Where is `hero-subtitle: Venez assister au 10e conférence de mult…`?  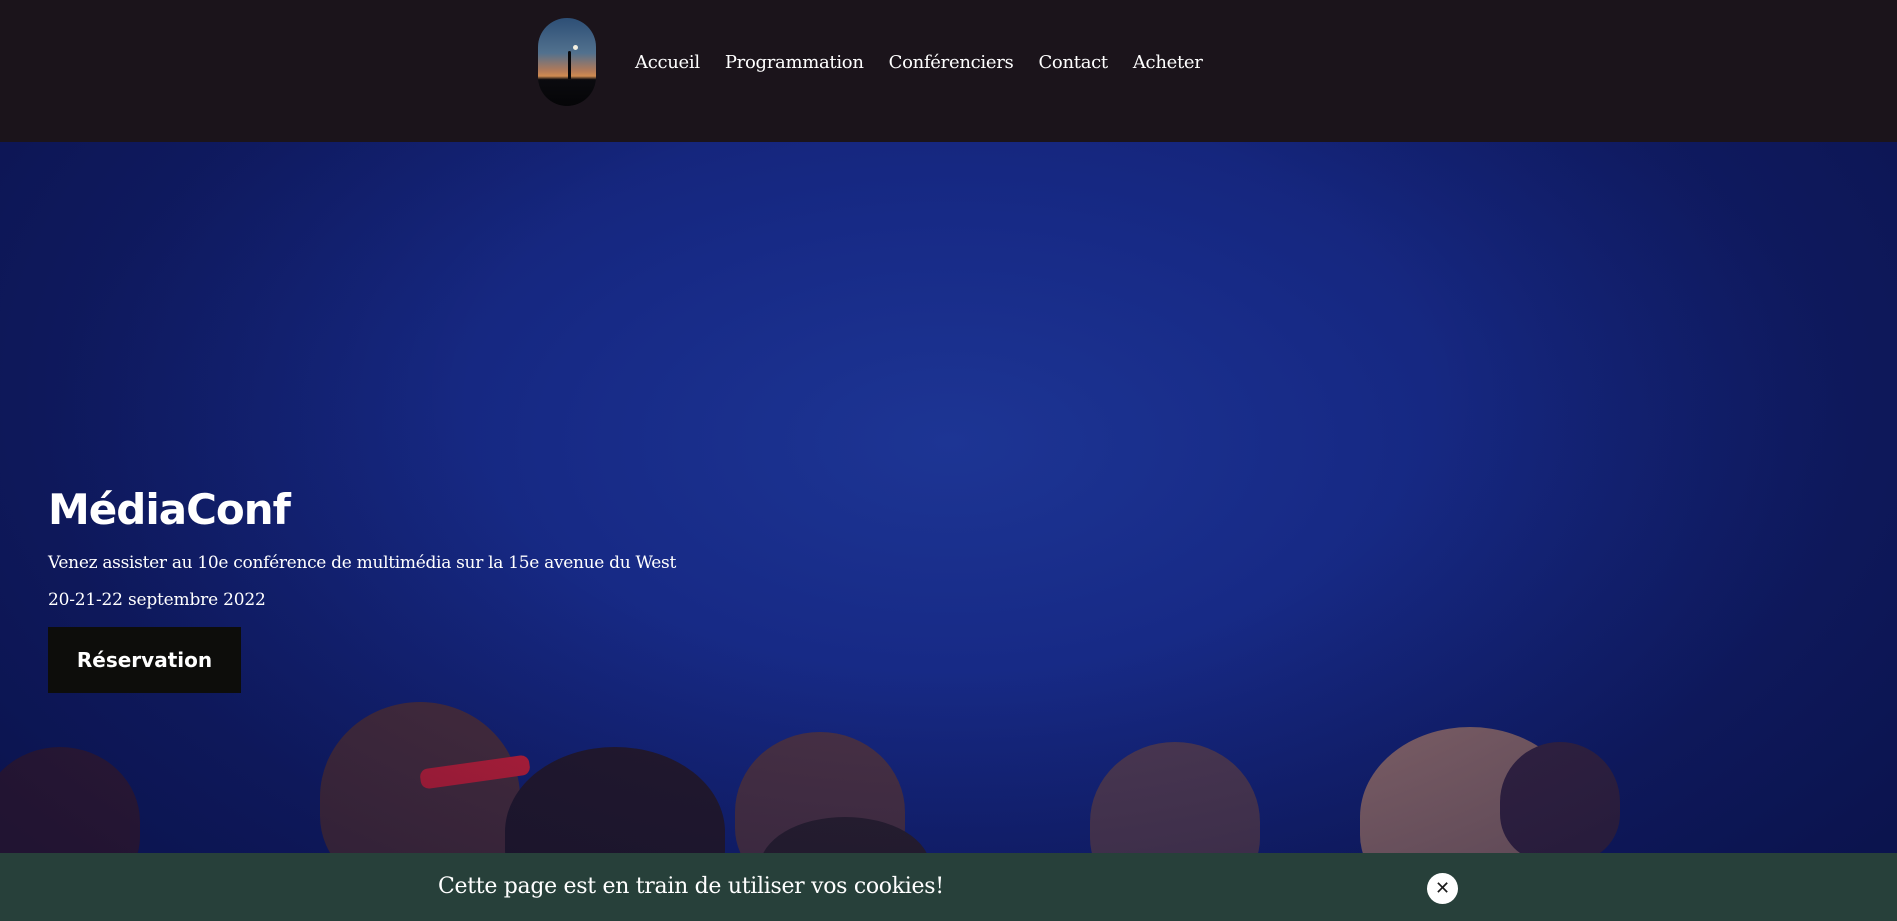
hero-subtitle: Venez assister au 10e conférence de mult… is located at coordinates (362, 563).